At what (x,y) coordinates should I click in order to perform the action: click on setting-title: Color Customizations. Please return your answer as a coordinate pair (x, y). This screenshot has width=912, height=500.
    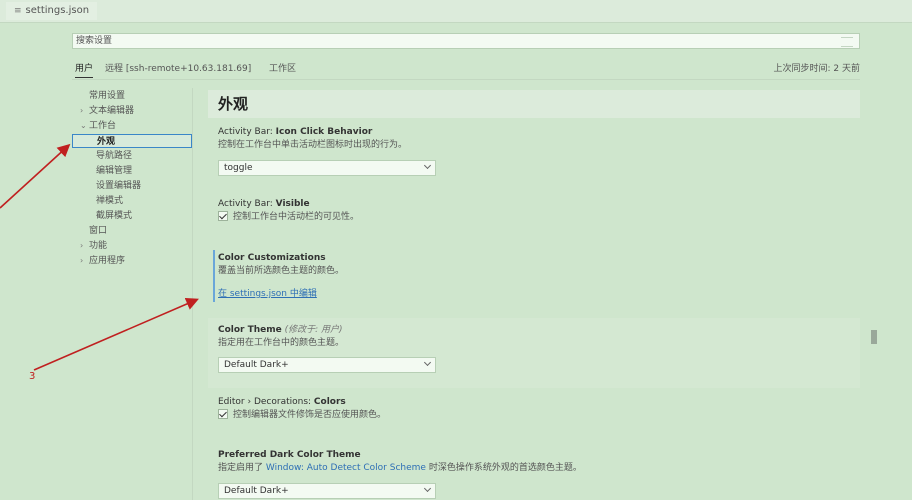
    Looking at the image, I should click on (281, 258).